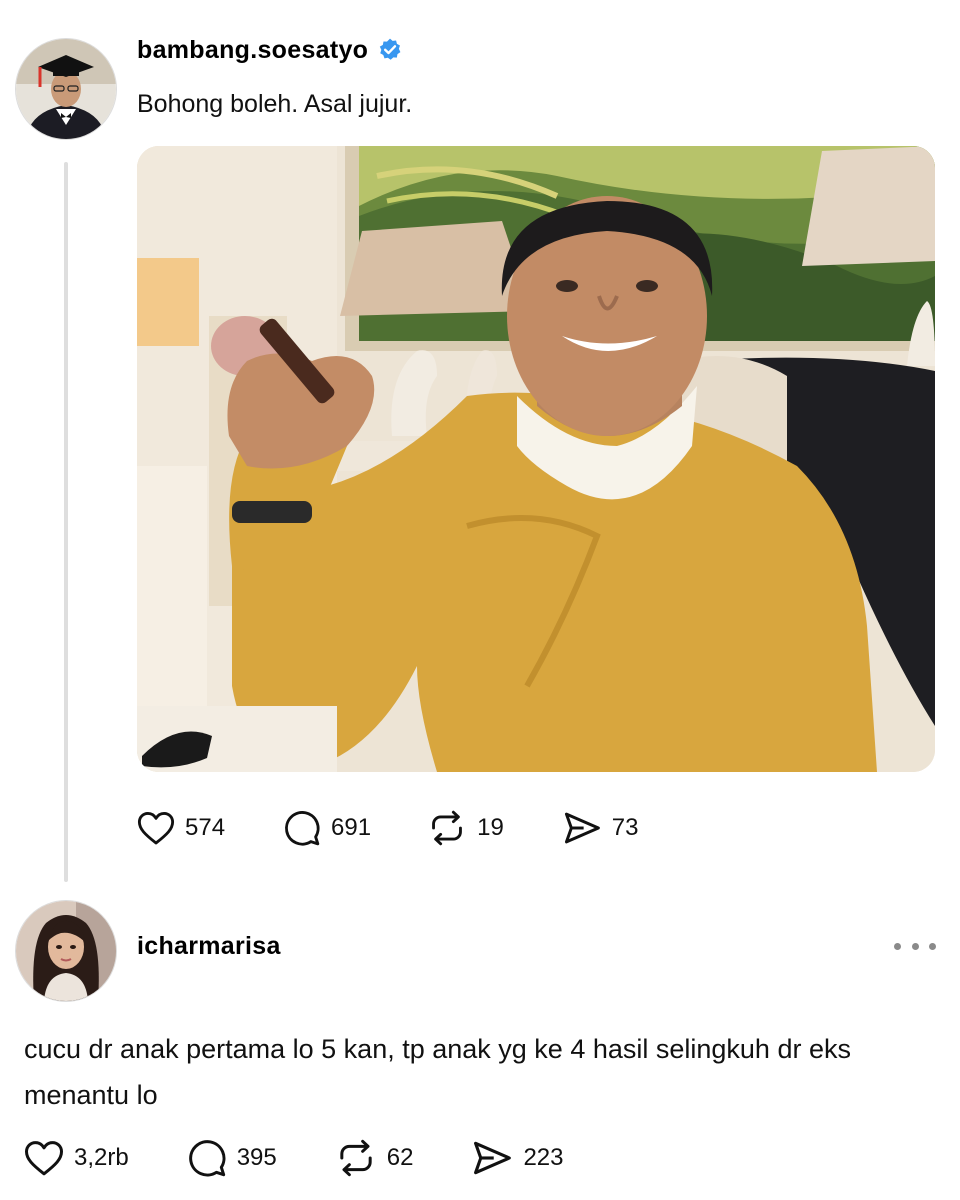 The width and height of the screenshot is (960, 1200). What do you see at coordinates (490, 827) in the screenshot?
I see `post-repost-count: 19` at bounding box center [490, 827].